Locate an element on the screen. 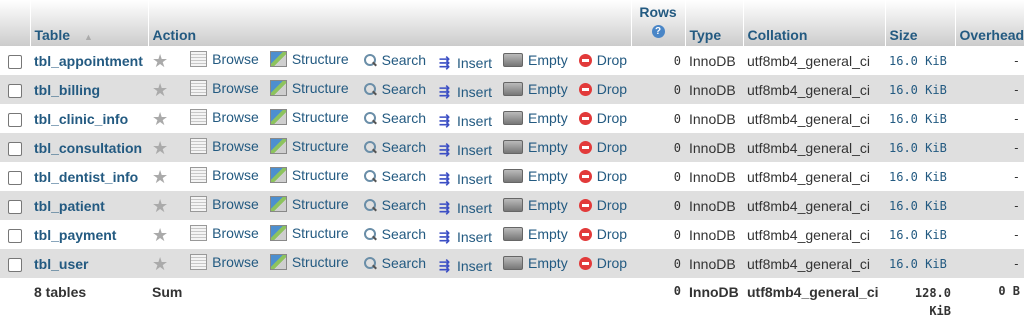 The width and height of the screenshot is (1024, 320). table-name-link: tbl_consultation is located at coordinates (89, 147).